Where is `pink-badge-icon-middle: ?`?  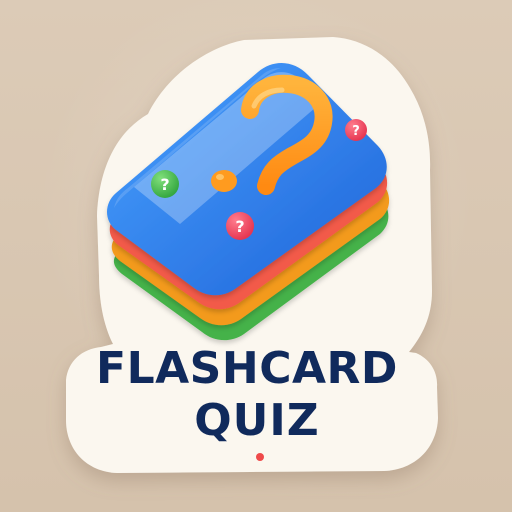
pink-badge-icon-middle: ? is located at coordinates (240, 226).